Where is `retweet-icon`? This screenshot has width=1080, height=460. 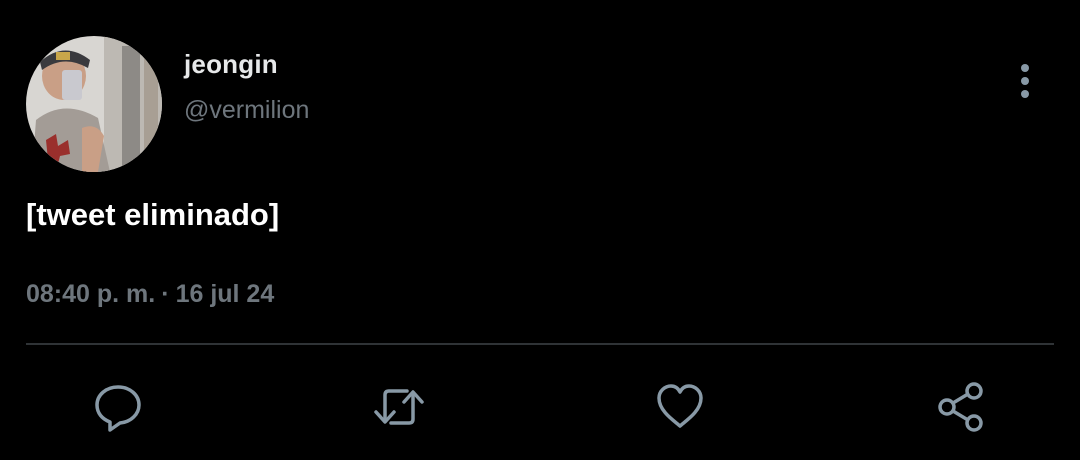 retweet-icon is located at coordinates (399, 407).